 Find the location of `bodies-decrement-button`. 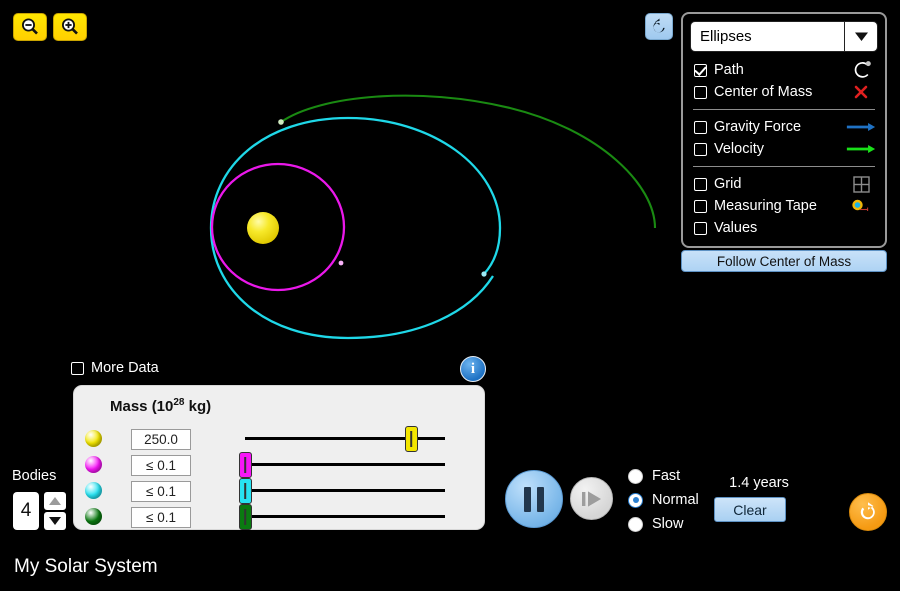

bodies-decrement-button is located at coordinates (55, 521).